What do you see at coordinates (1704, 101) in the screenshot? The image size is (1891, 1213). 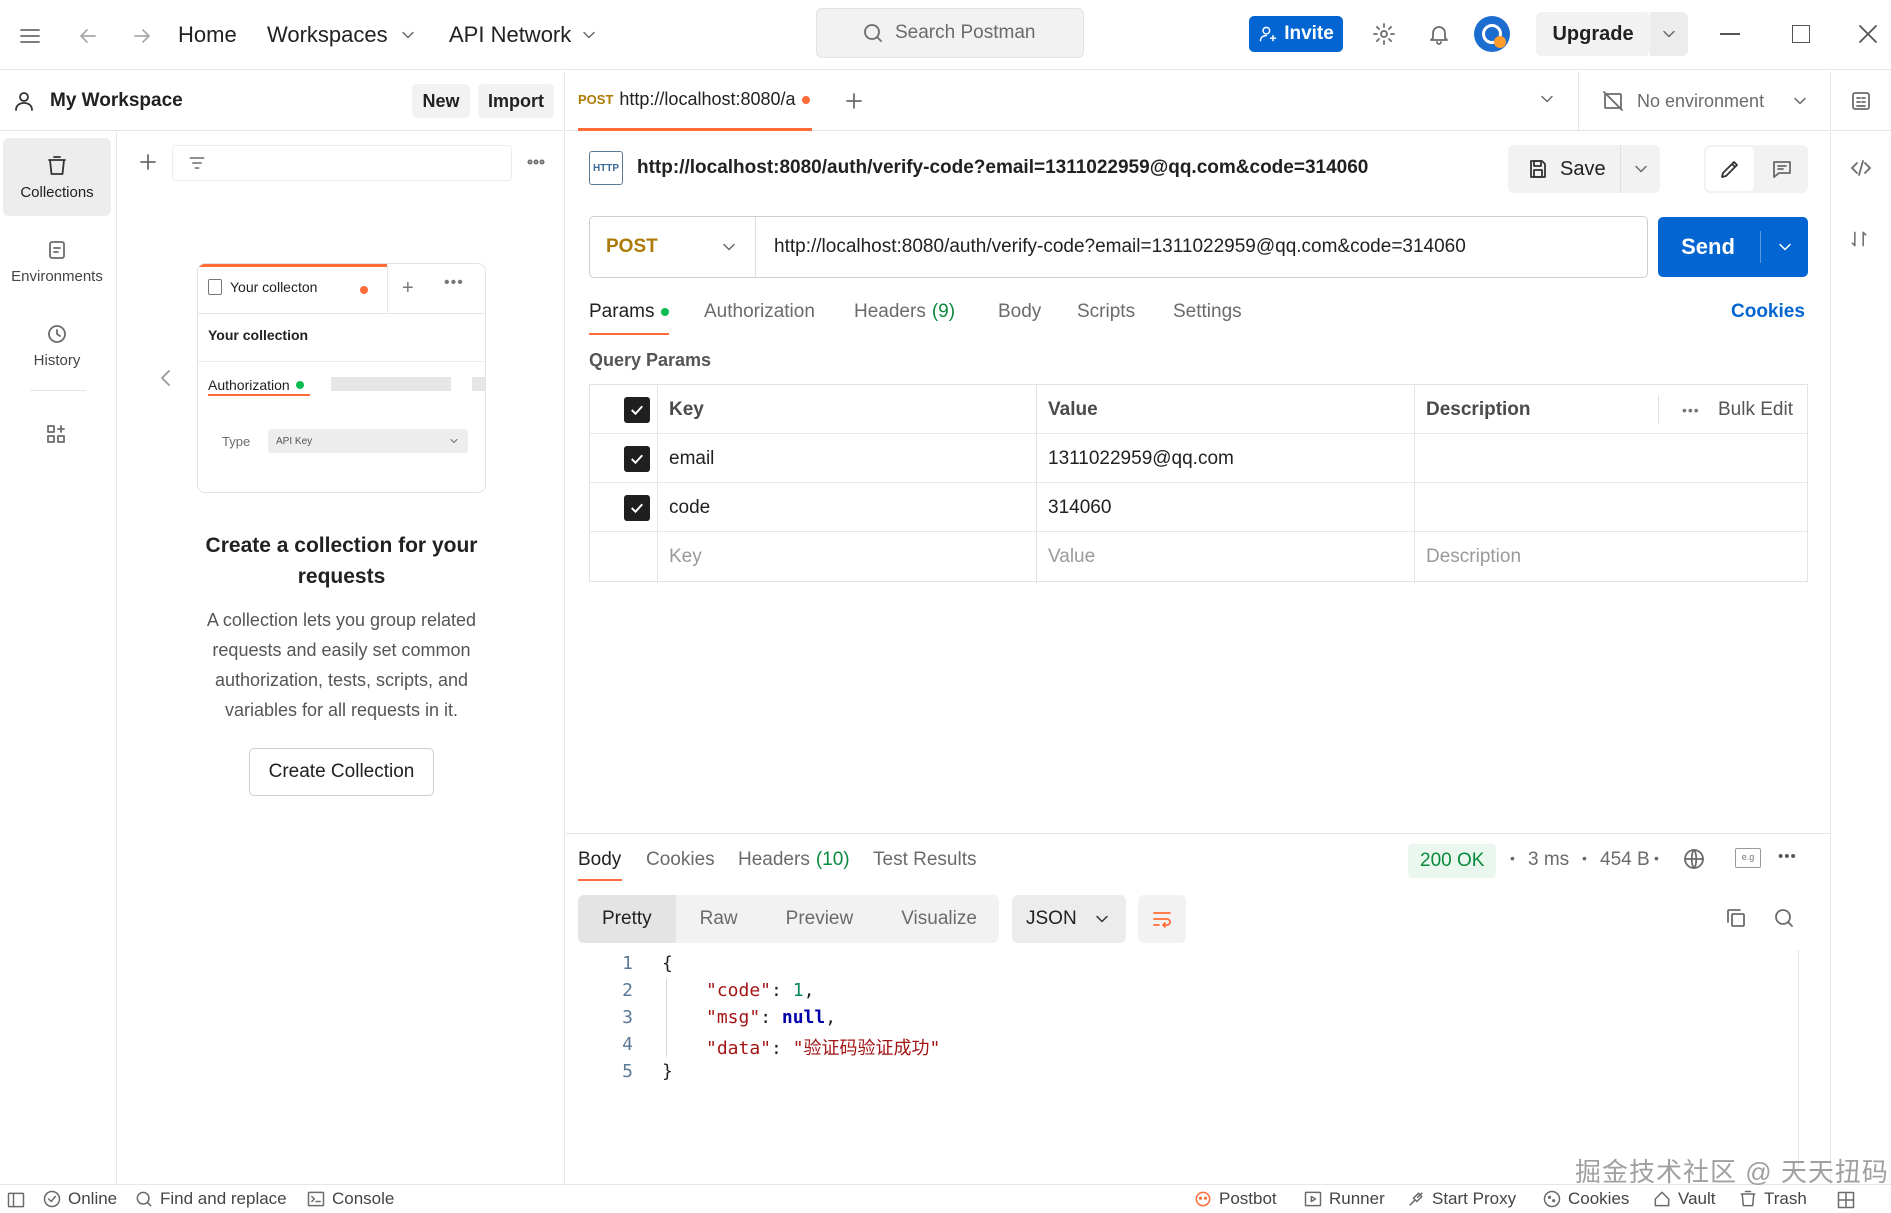 I see `environment-selector: No environment` at bounding box center [1704, 101].